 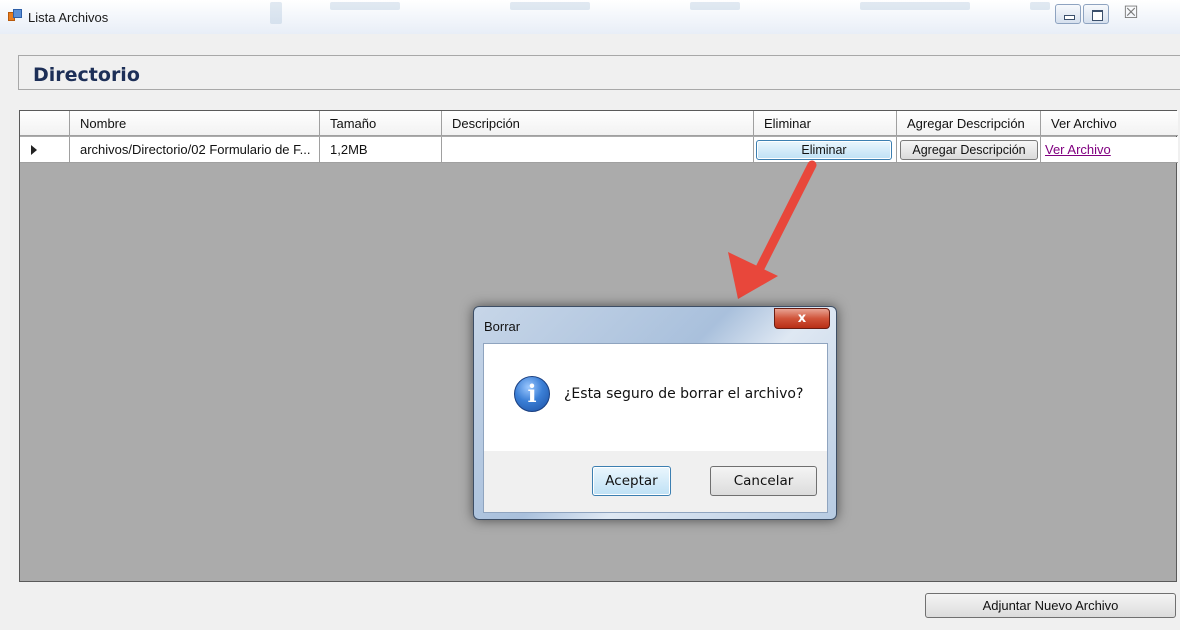 What do you see at coordinates (195, 123) in the screenshot?
I see `column-header-nombre: Nombre` at bounding box center [195, 123].